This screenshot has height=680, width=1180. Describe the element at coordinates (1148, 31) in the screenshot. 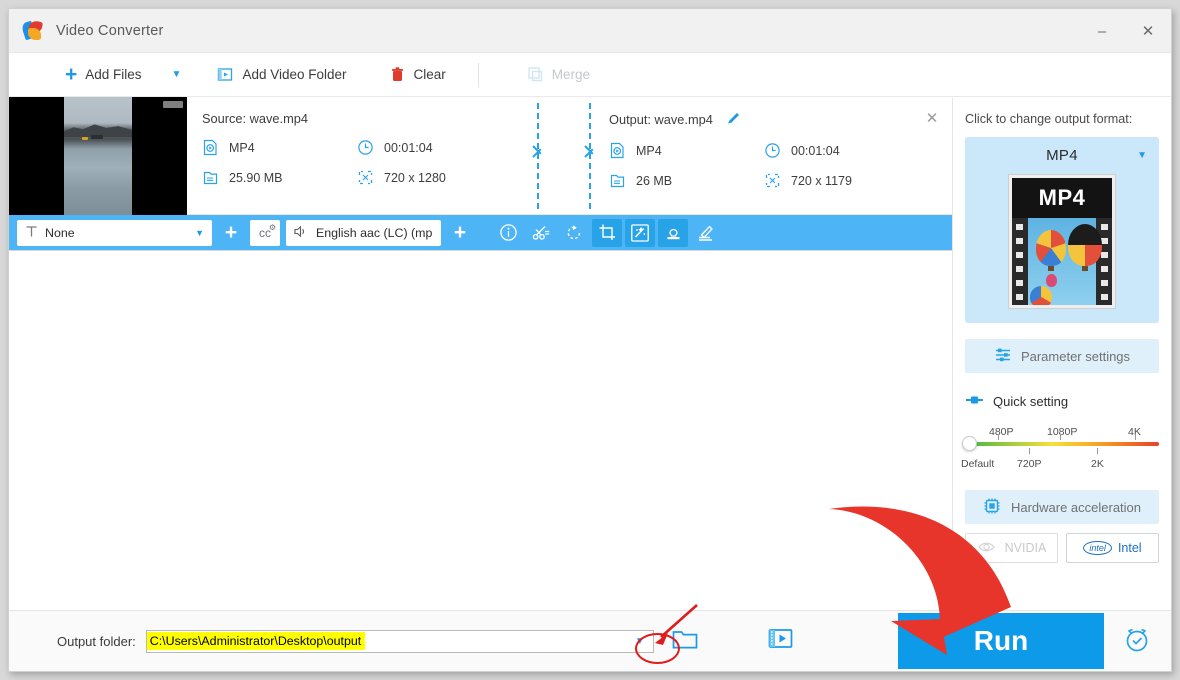

I see `close-button: ✕` at that location.